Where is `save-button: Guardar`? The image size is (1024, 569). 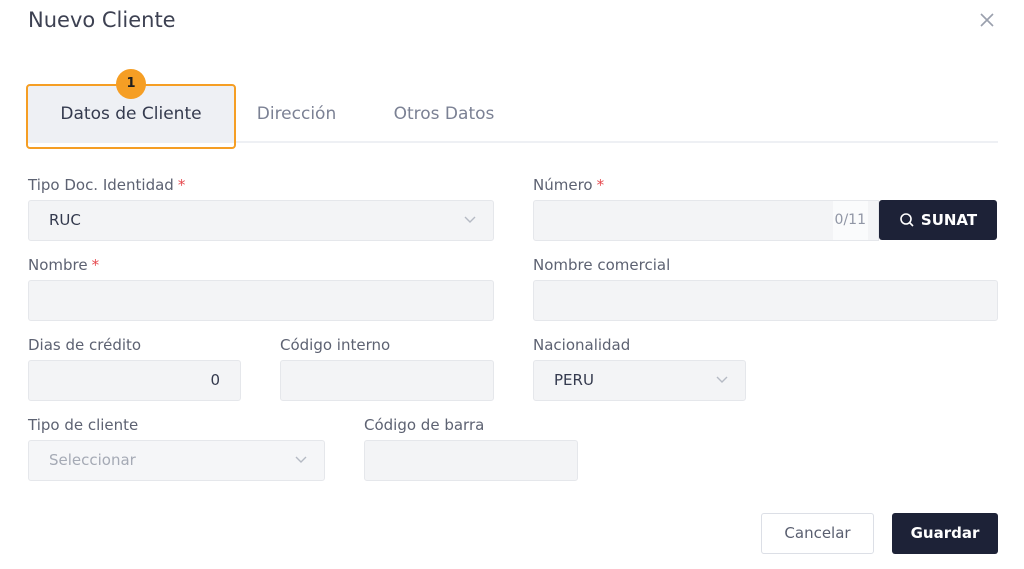
save-button: Guardar is located at coordinates (945, 533).